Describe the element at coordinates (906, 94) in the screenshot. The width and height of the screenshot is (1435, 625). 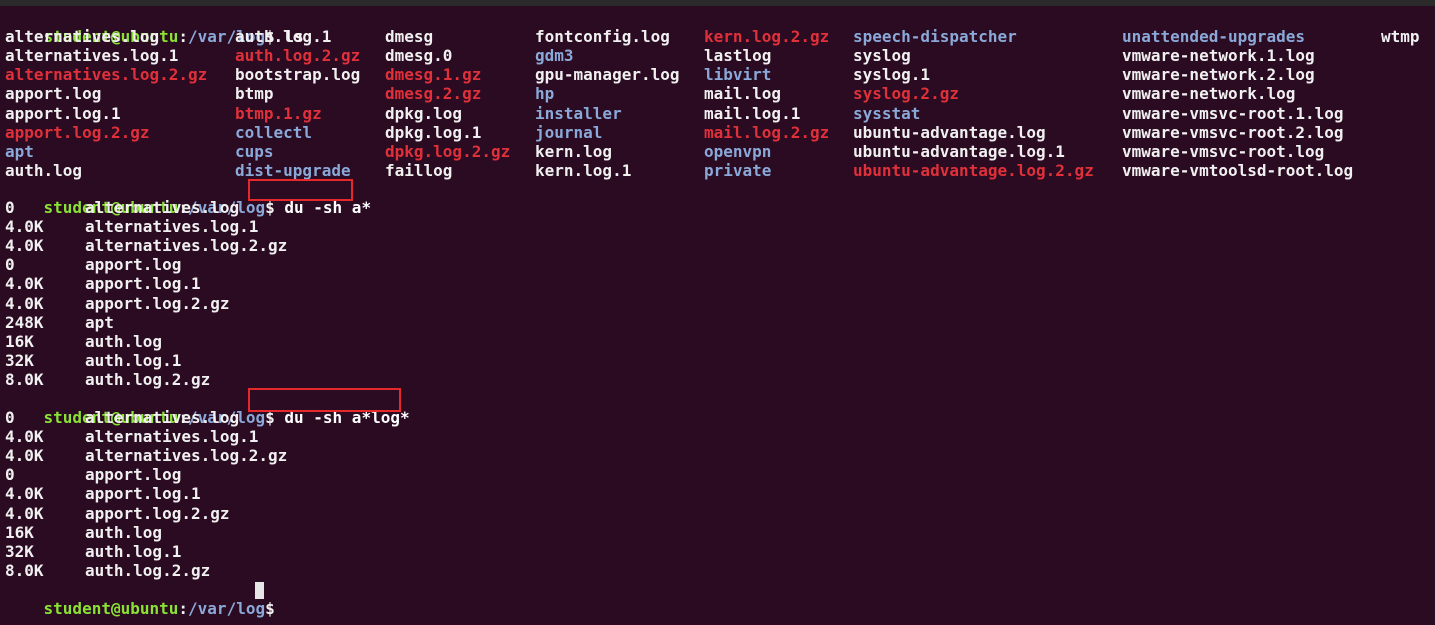
I see `ls-file-entry: syslog.2.gz` at that location.